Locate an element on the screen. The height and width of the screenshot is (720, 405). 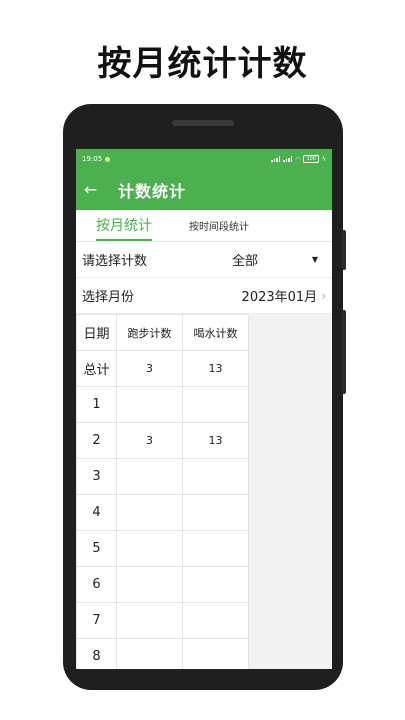
count-select-label: 请选择计数 is located at coordinates (115, 261).